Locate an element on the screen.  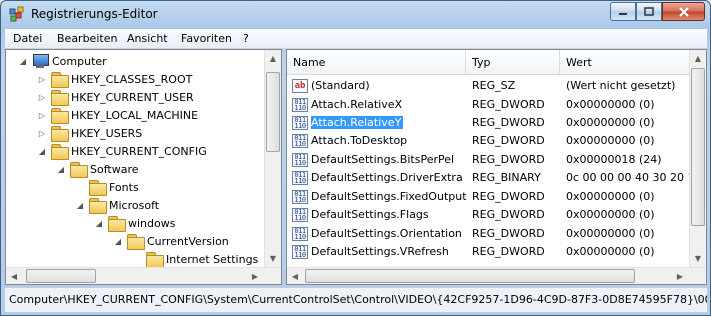
value-name: DefaultSettings.FixedOutput is located at coordinates (389, 196).